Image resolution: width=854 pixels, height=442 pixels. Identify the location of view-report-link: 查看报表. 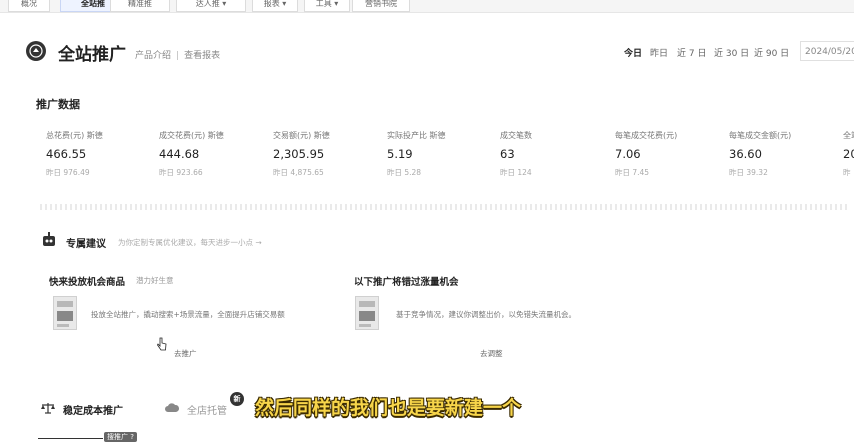
(202, 56).